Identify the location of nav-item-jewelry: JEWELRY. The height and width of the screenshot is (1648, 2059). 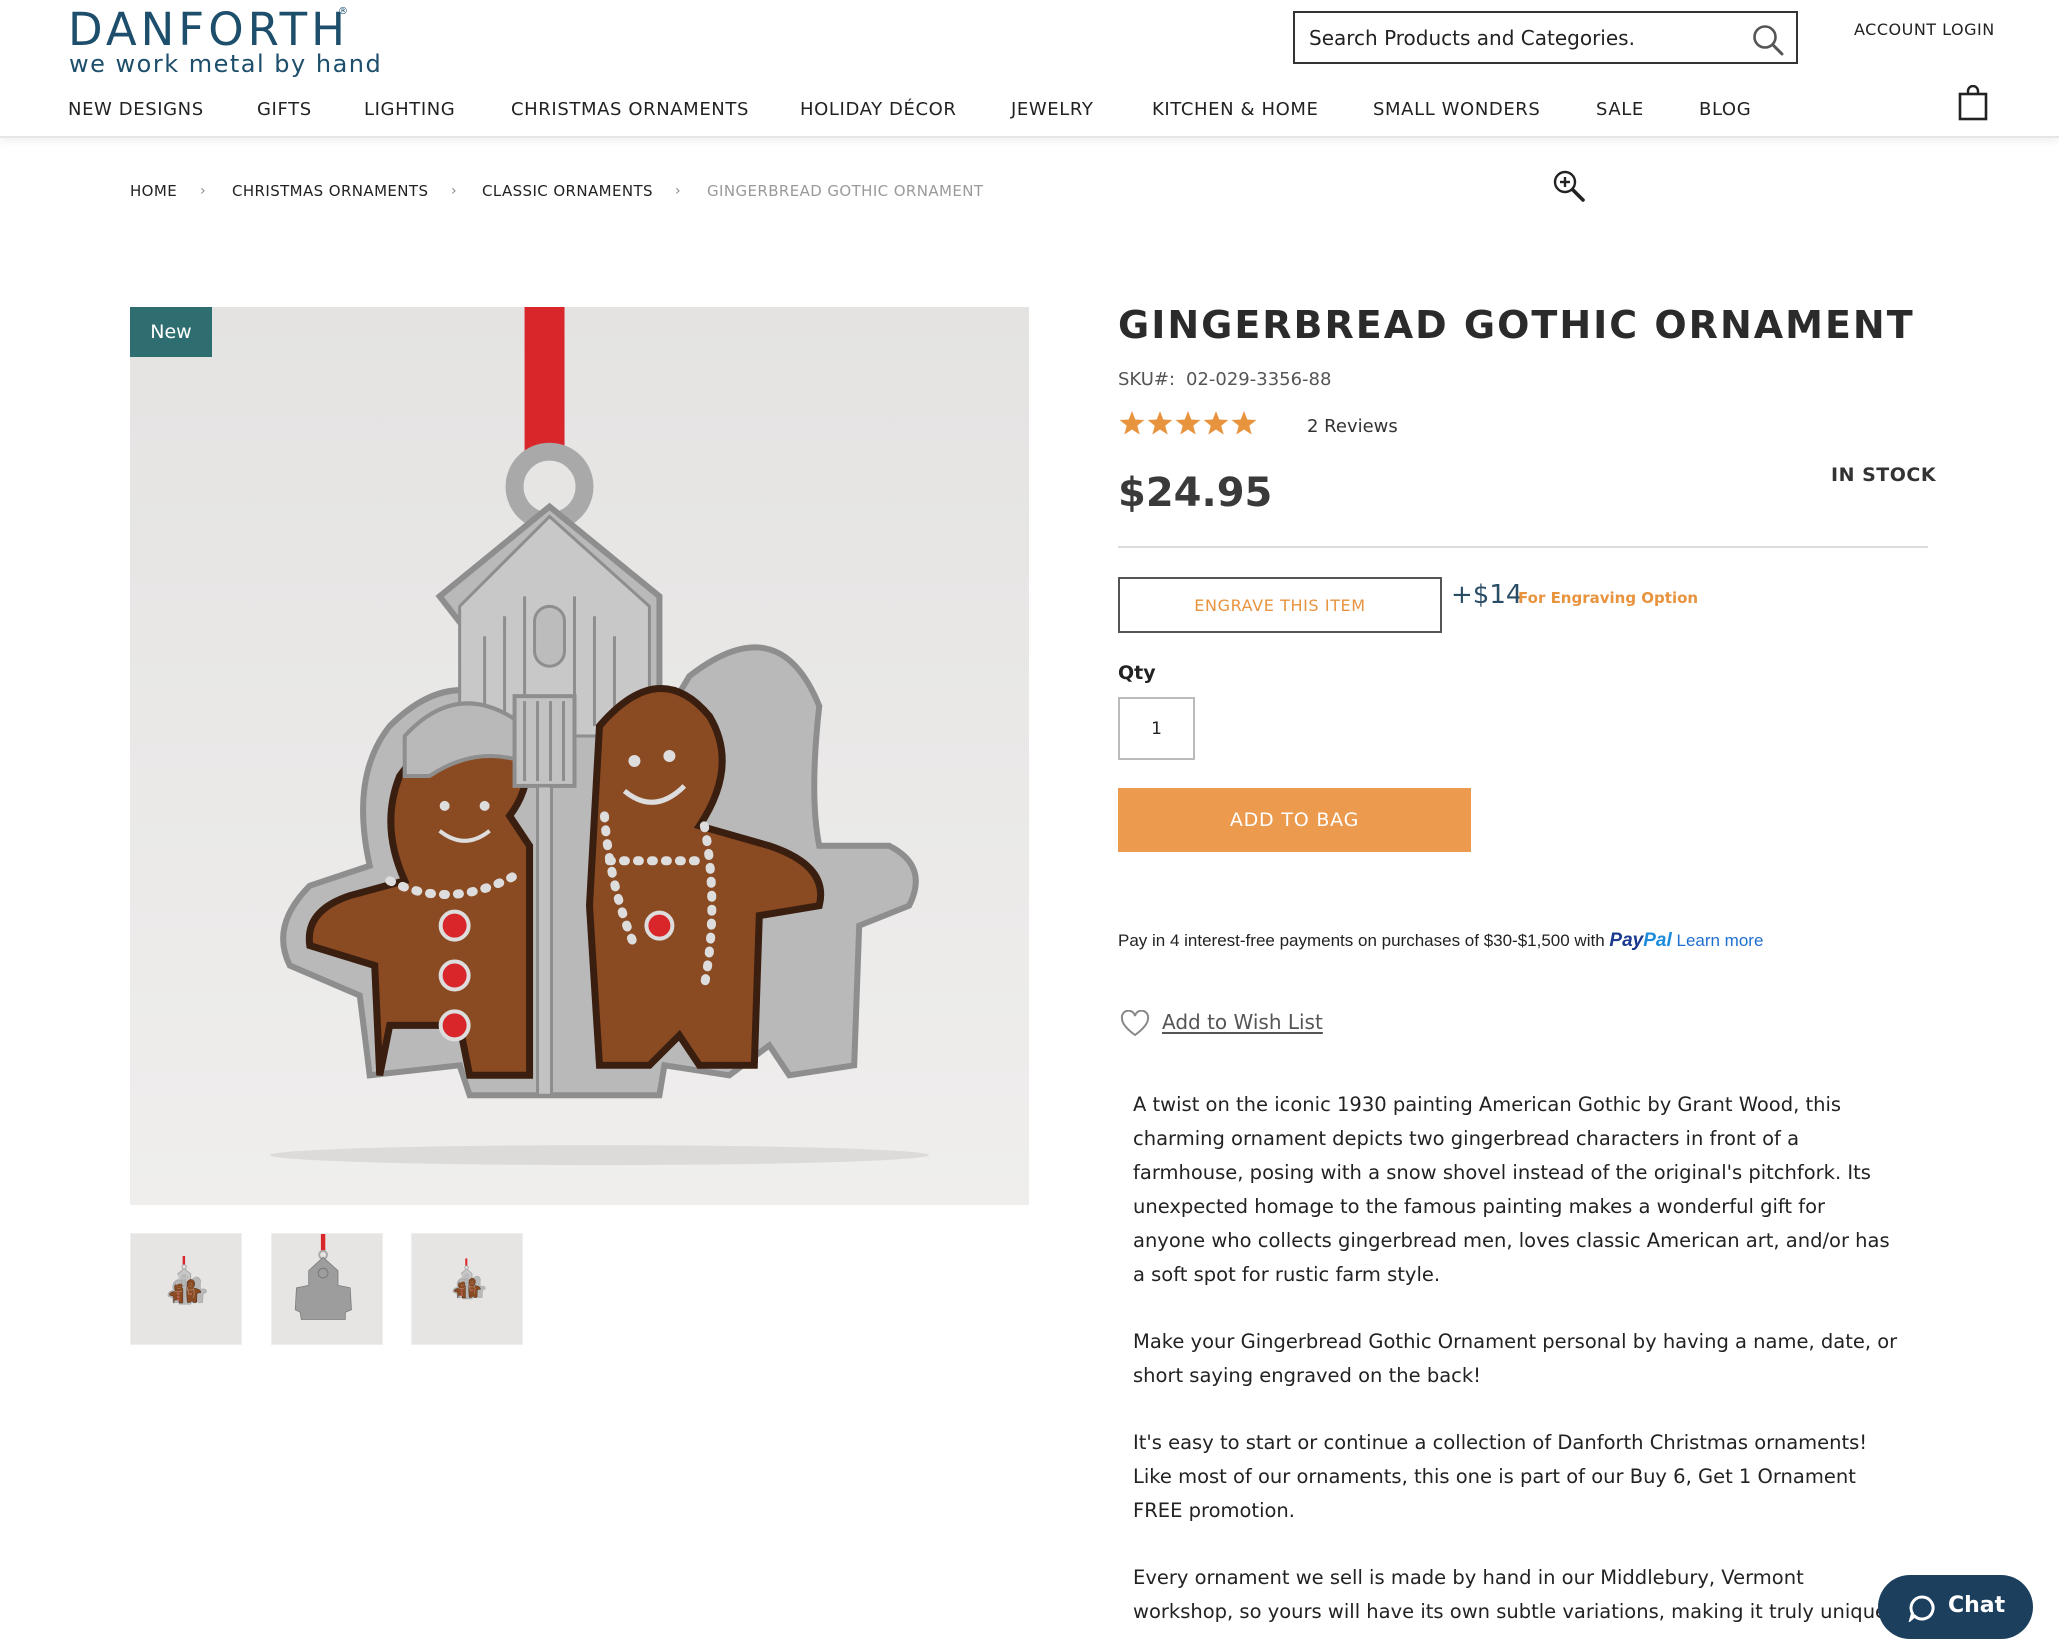
(1052, 109).